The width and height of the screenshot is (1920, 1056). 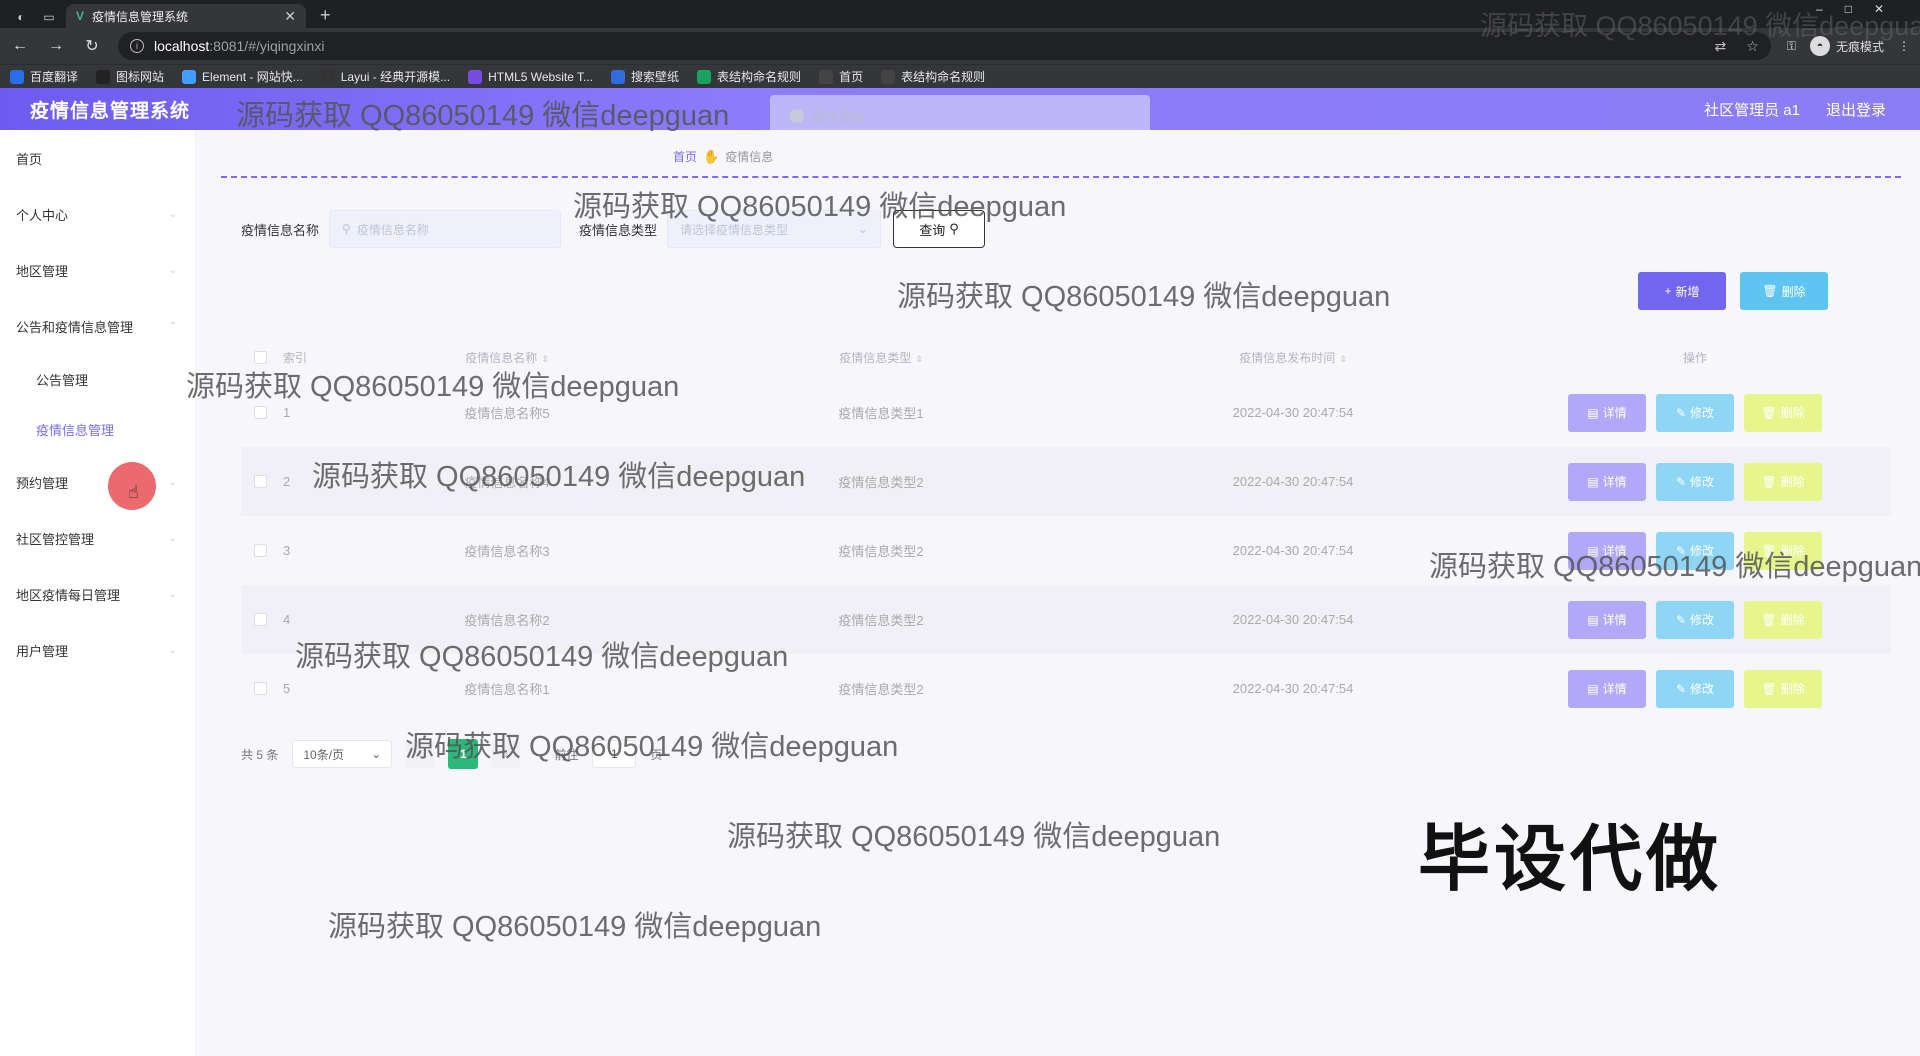 I want to click on add-button: + 新增, so click(x=1682, y=291).